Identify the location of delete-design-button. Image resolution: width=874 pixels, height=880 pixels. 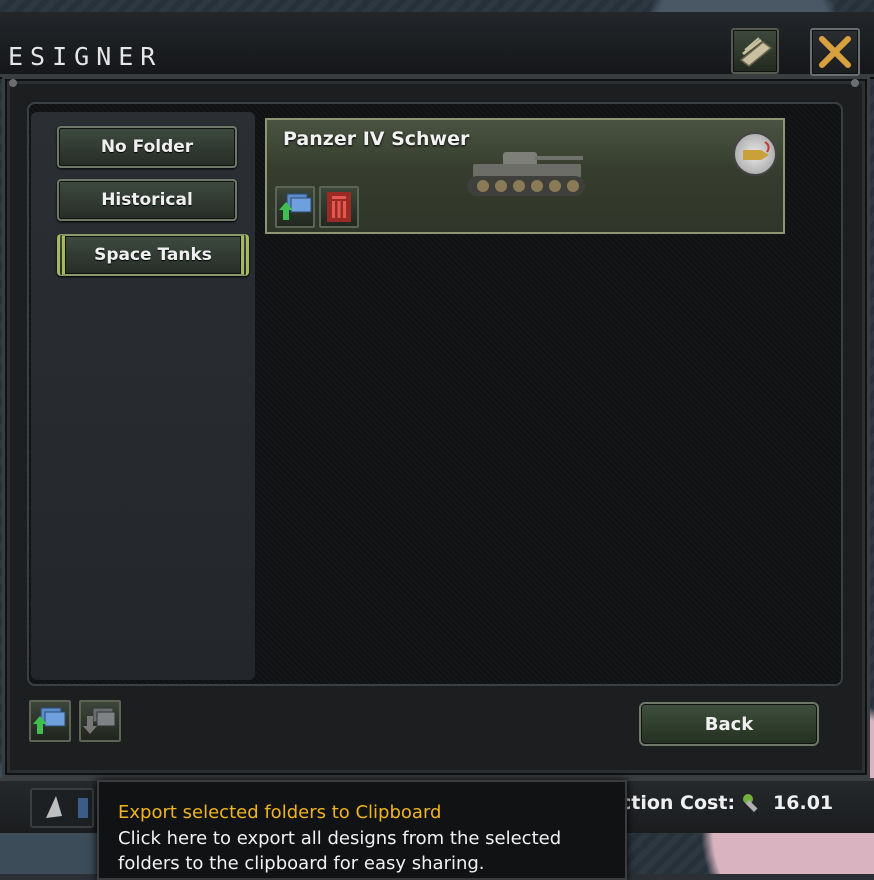
(339, 207).